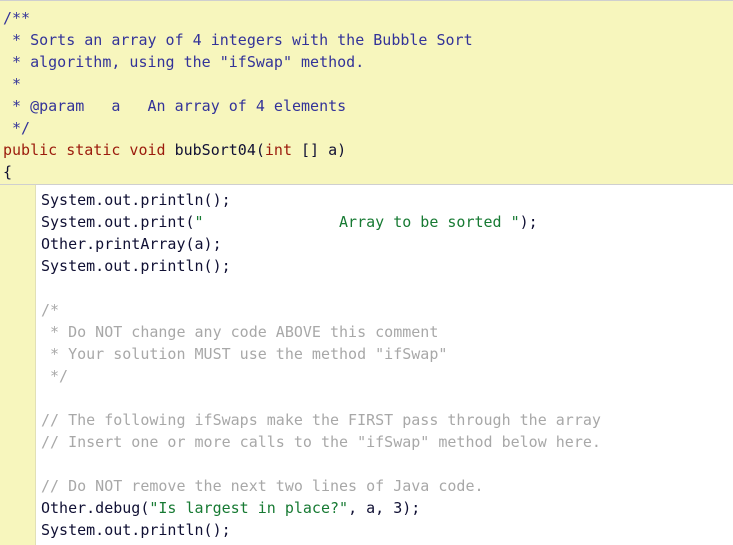  What do you see at coordinates (95, 508) in the screenshot?
I see `code-token-plain: Other.debug(` at bounding box center [95, 508].